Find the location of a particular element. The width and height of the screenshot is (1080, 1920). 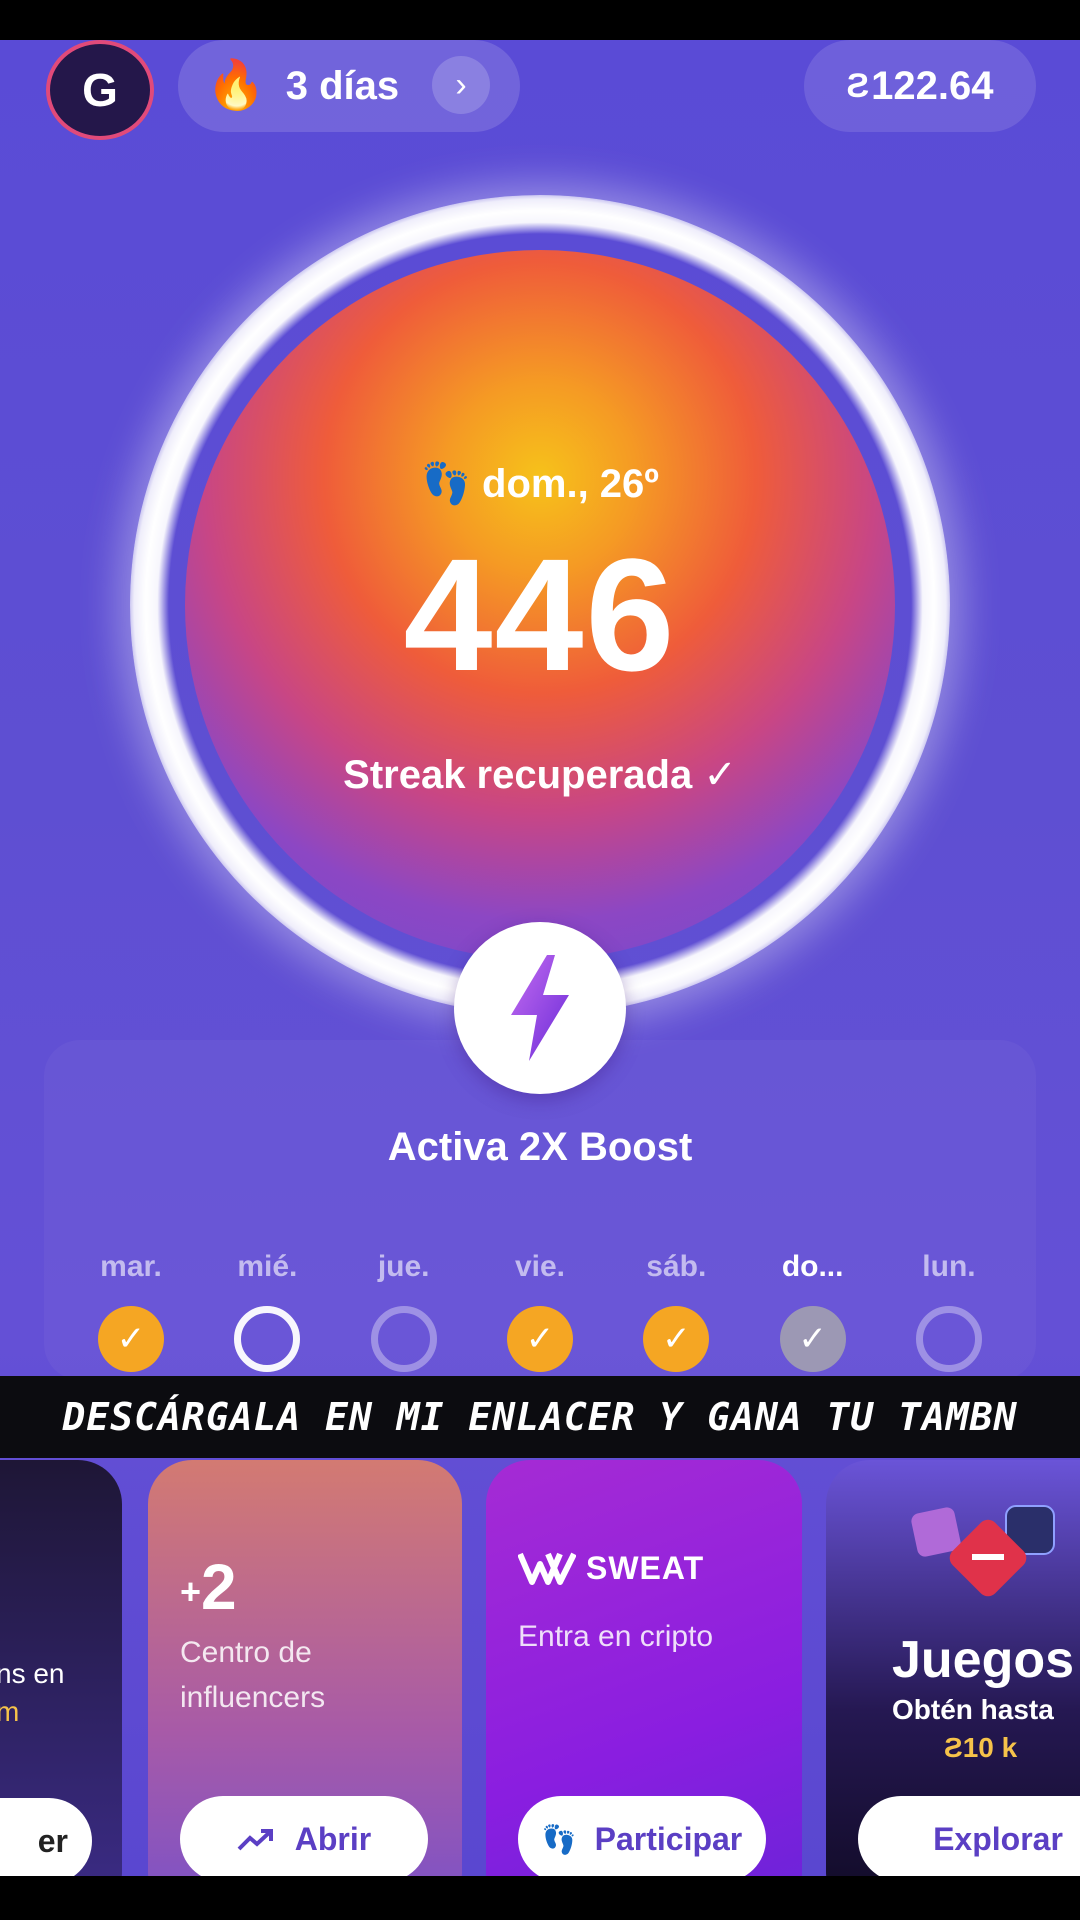

day-item: jue. is located at coordinates (404, 1311).